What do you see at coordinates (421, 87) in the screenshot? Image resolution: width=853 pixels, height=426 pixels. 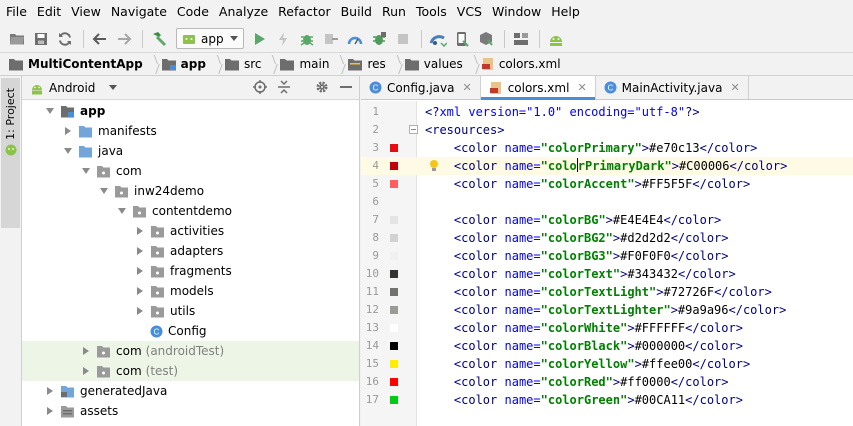 I see `tab-config-java: C Config.java ✕` at bounding box center [421, 87].